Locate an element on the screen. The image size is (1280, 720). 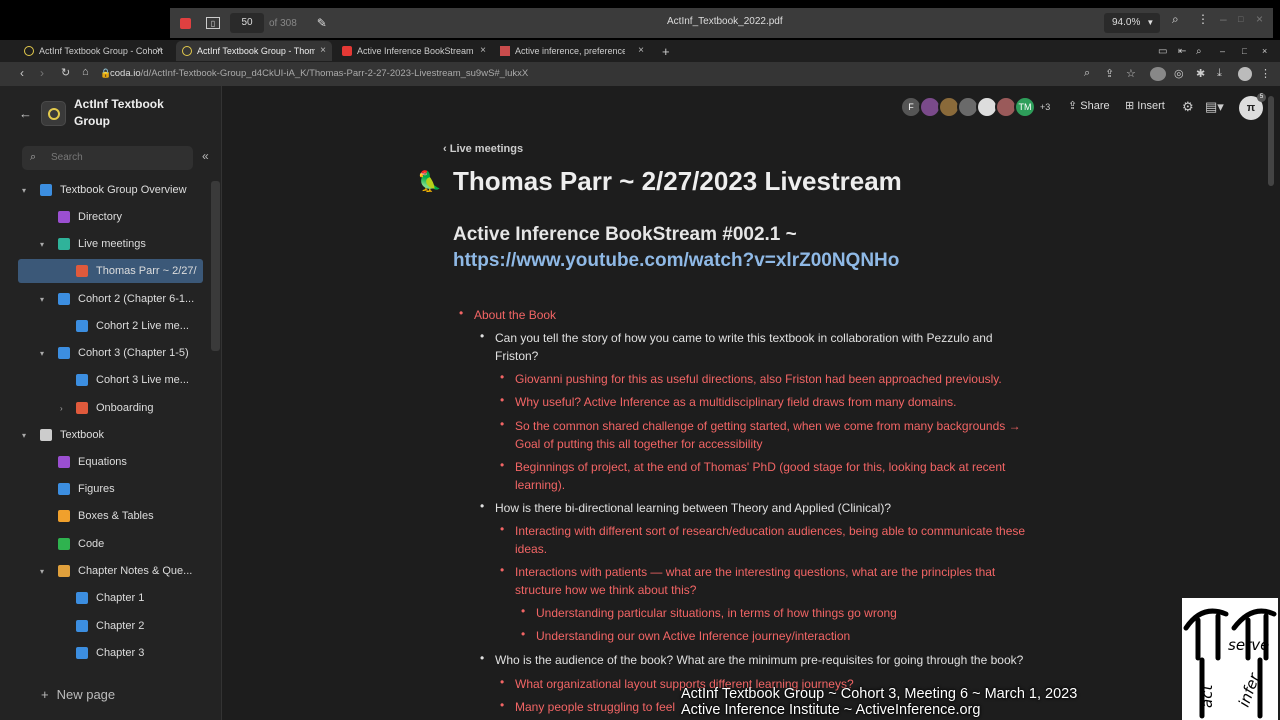
sidebar-item: Figures is located at coordinates (110, 489).